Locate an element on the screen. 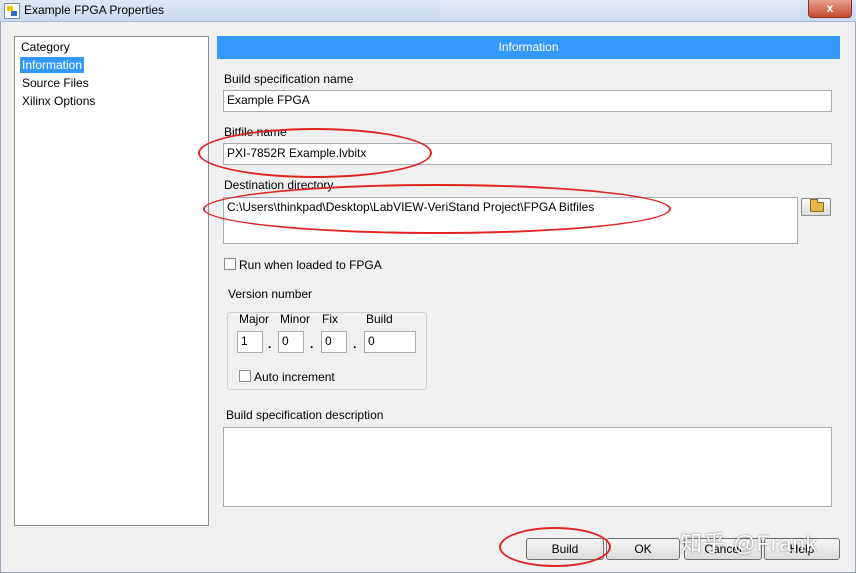 This screenshot has height=573, width=856. app-icon is located at coordinates (12, 11).